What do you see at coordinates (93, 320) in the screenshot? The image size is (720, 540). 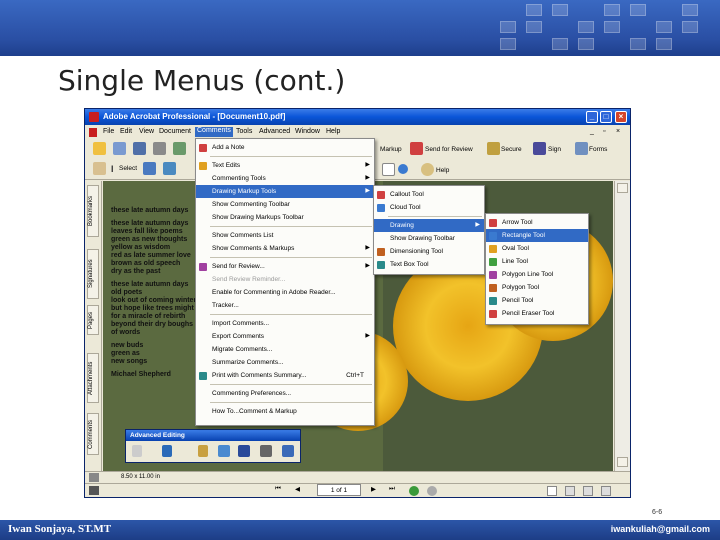 I see `tab-pages: Pages` at bounding box center [93, 320].